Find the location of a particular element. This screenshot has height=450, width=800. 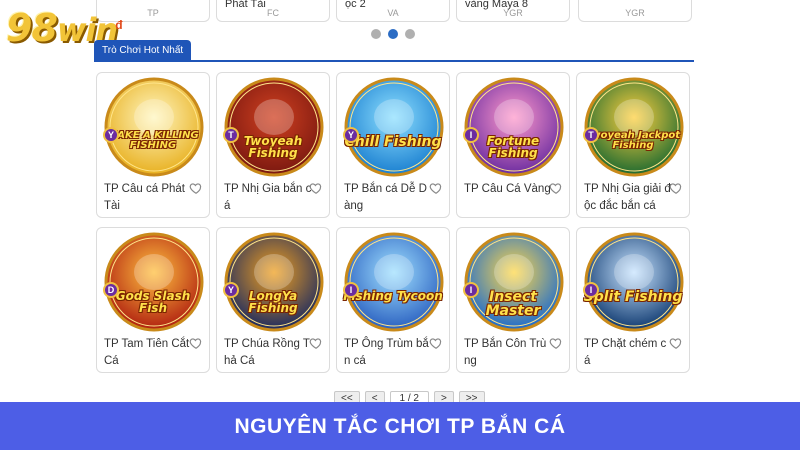

game-card-title: TP Bắn cá Dễ Dàng is located at coordinates (388, 198).